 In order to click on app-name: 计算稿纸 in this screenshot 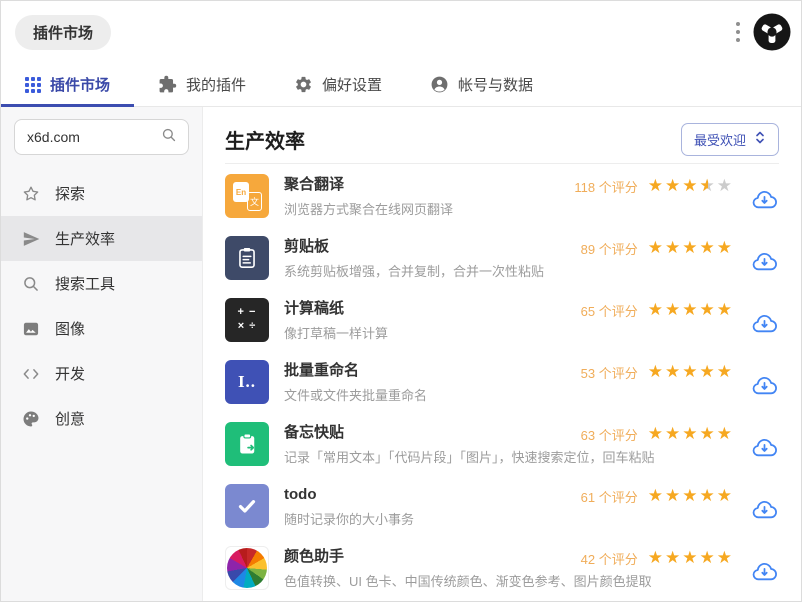, I will do `click(314, 308)`.